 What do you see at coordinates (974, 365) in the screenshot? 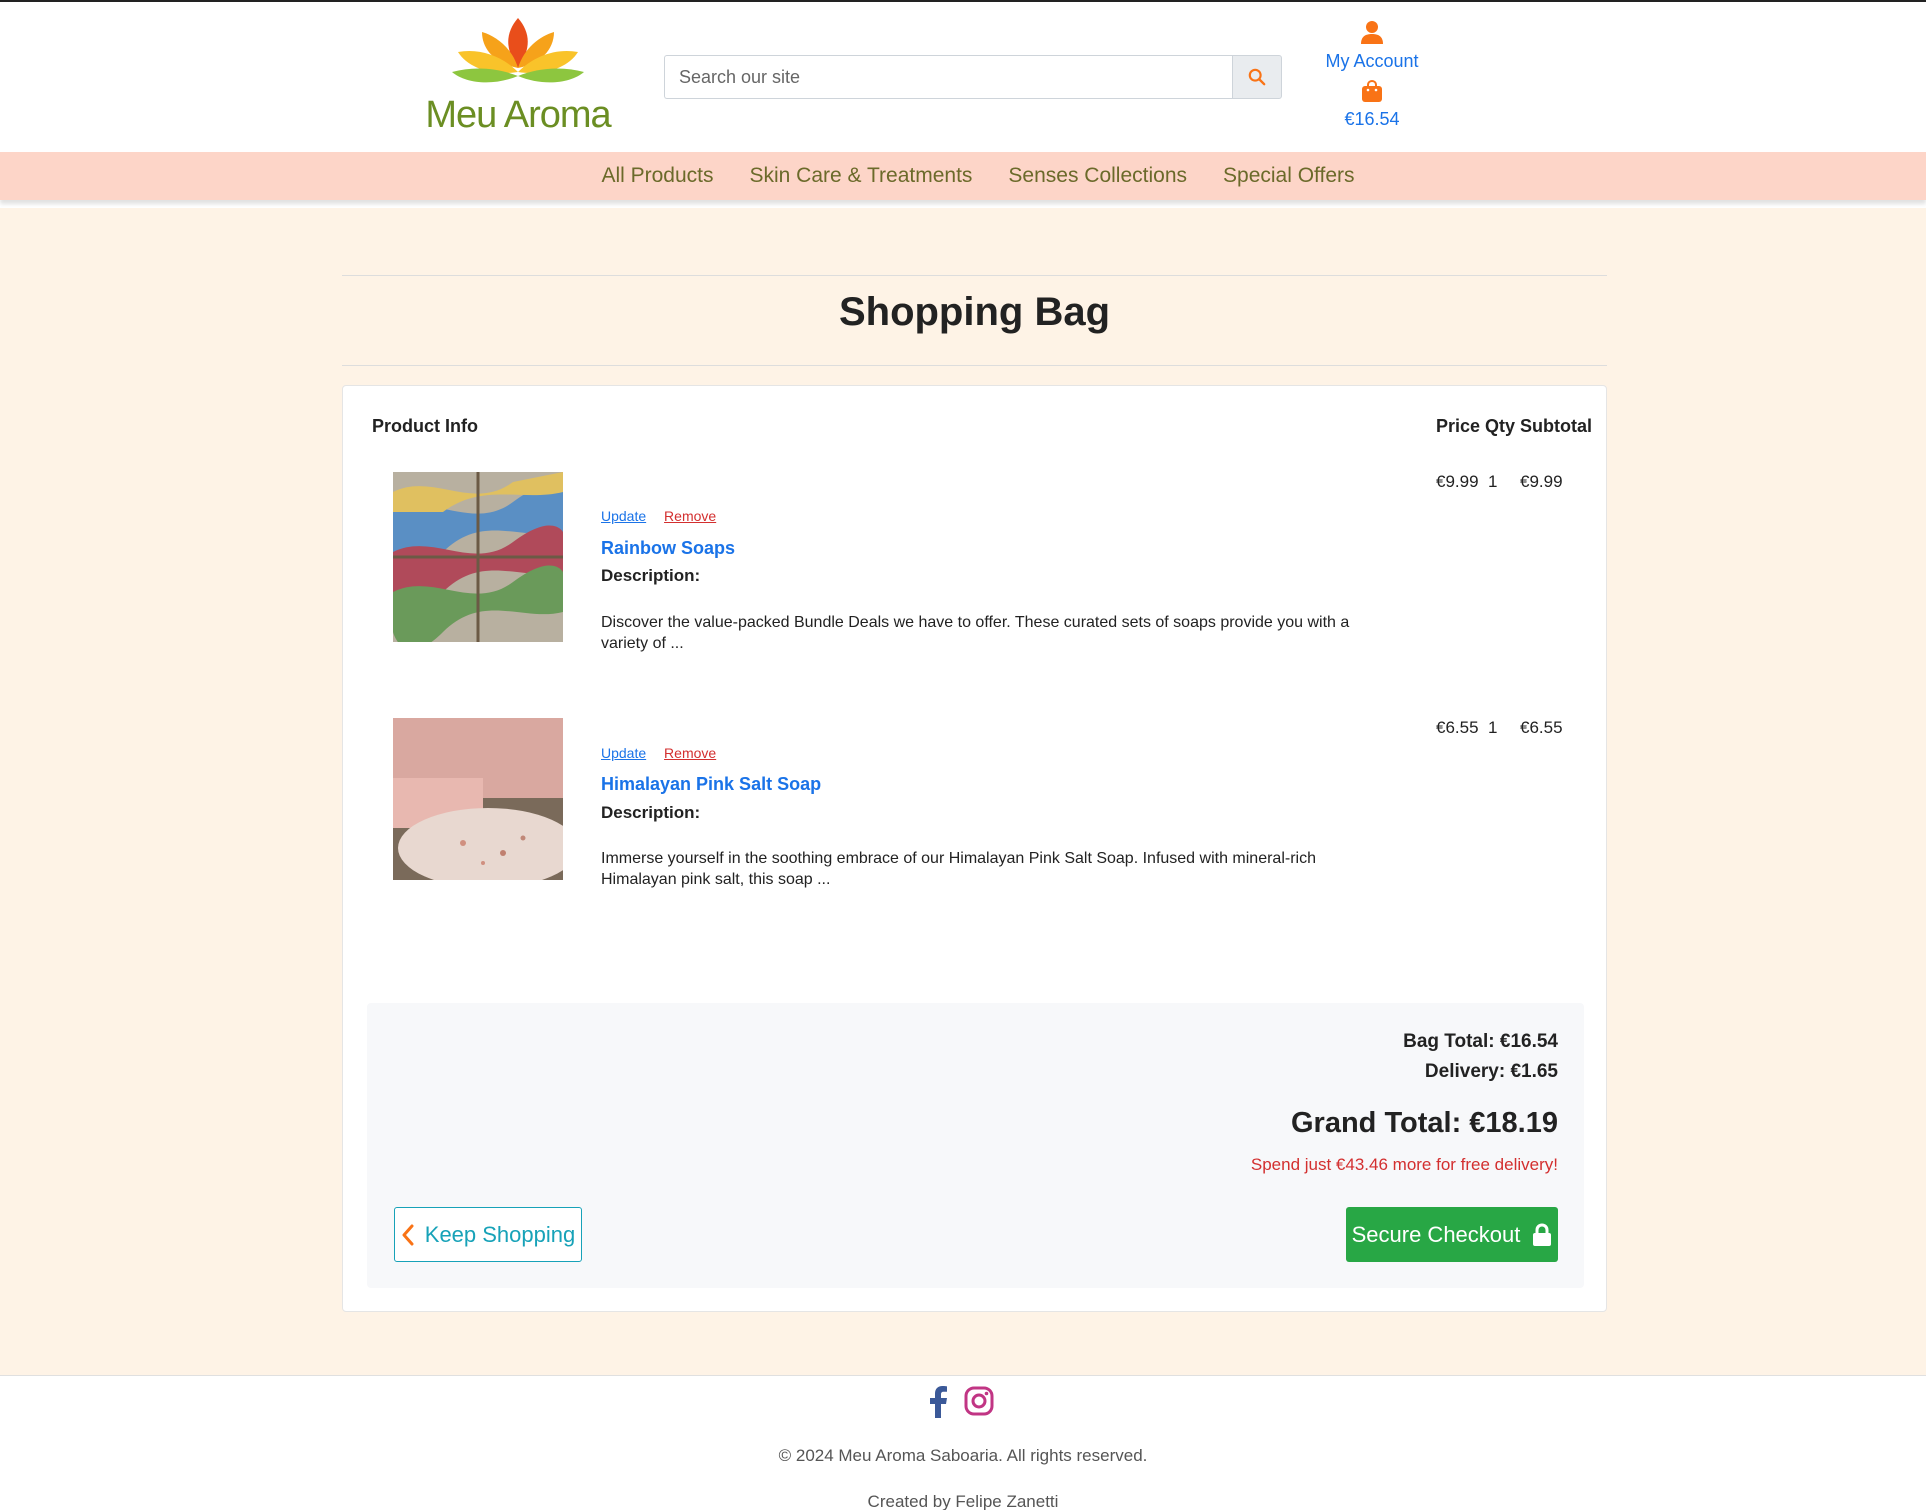
I see `title-divider-bottom` at bounding box center [974, 365].